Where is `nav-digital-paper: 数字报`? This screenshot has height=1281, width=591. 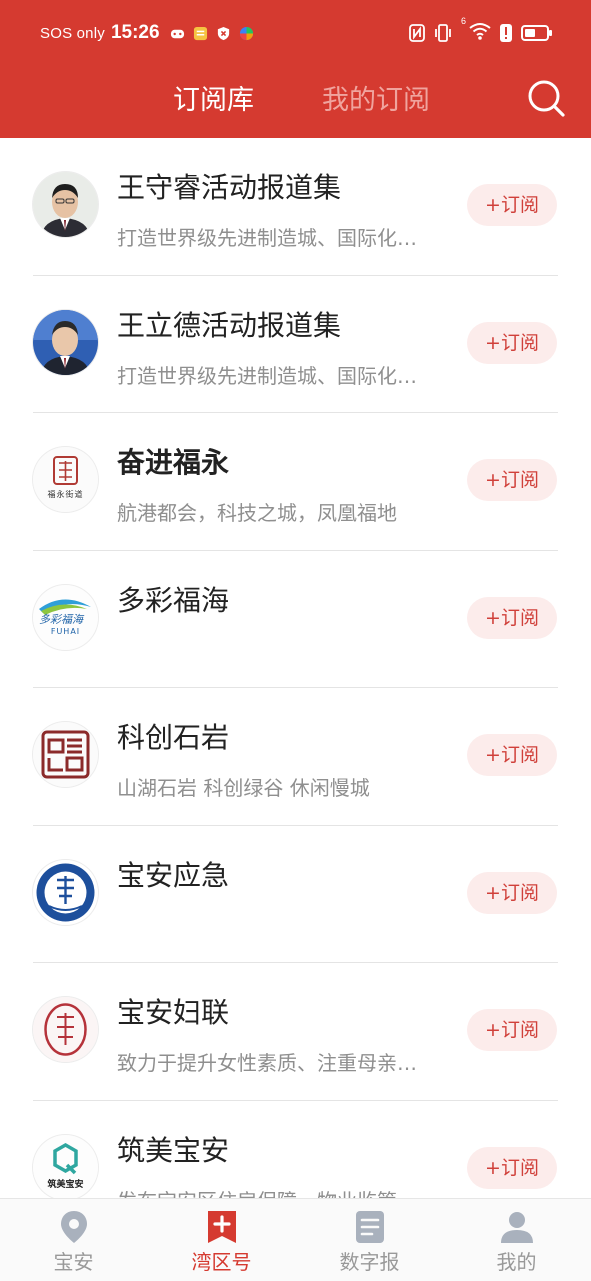 nav-digital-paper: 数字报 is located at coordinates (369, 1240).